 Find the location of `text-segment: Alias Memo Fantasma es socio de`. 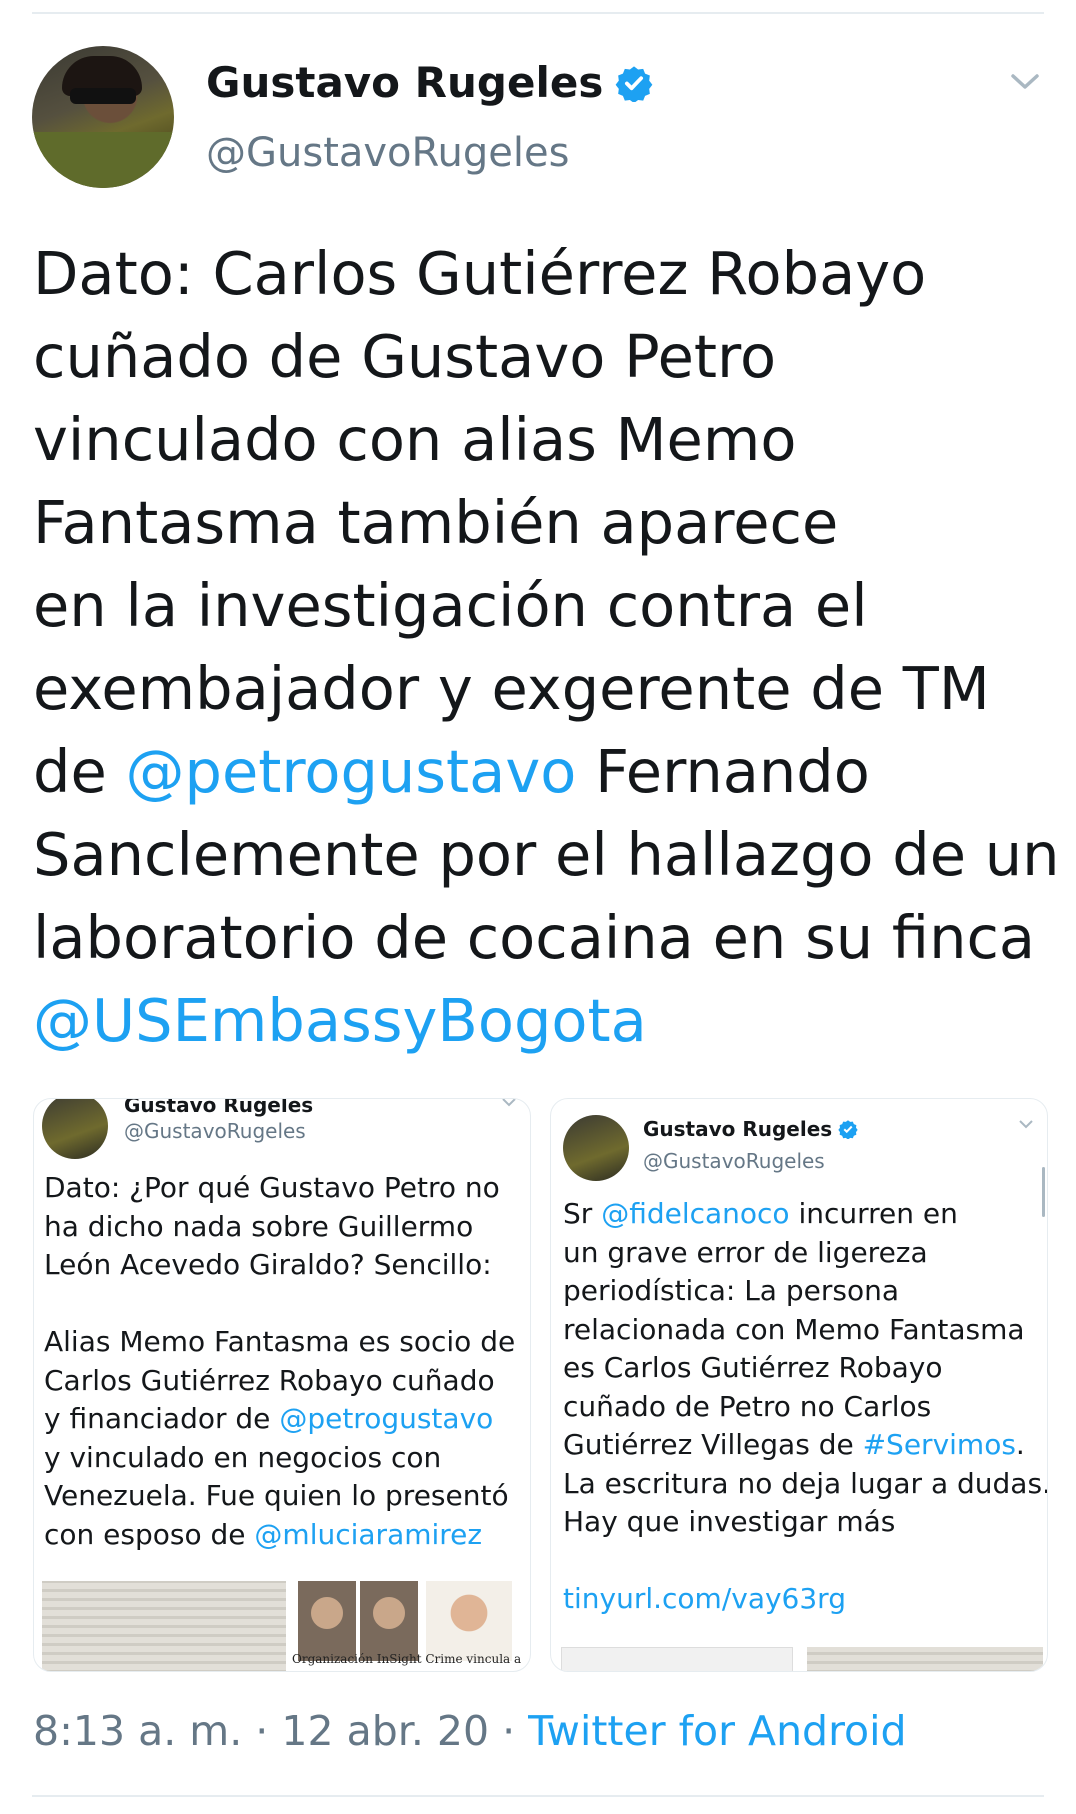

text-segment: Alias Memo Fantasma es socio de is located at coordinates (280, 1341).